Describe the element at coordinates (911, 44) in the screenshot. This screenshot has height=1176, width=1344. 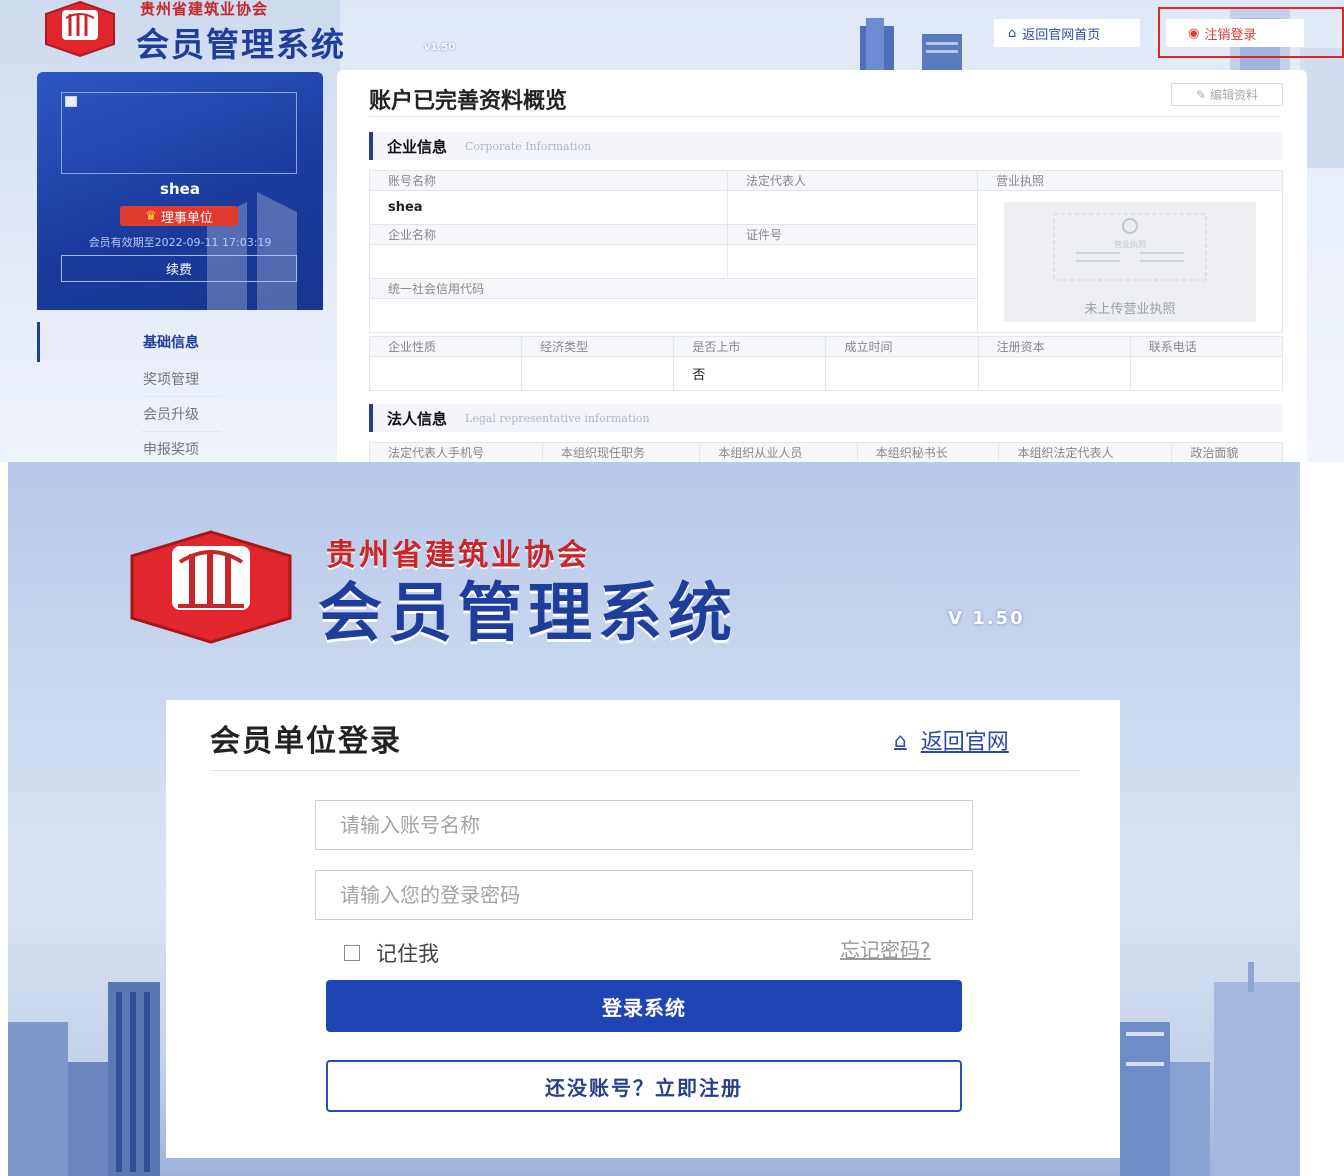
I see `skyline-image` at that location.